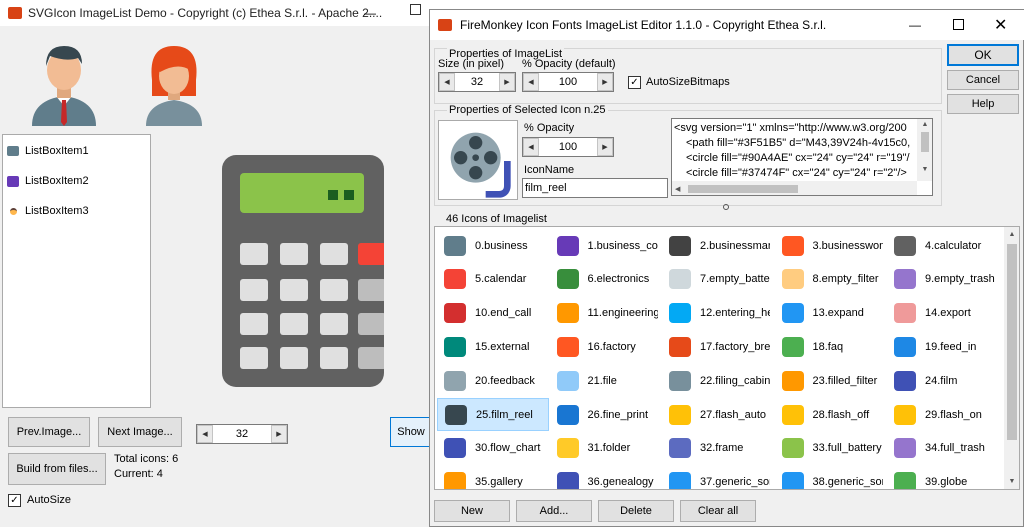  I want to click on icon-list-item: 6.electronics, so click(606, 279).